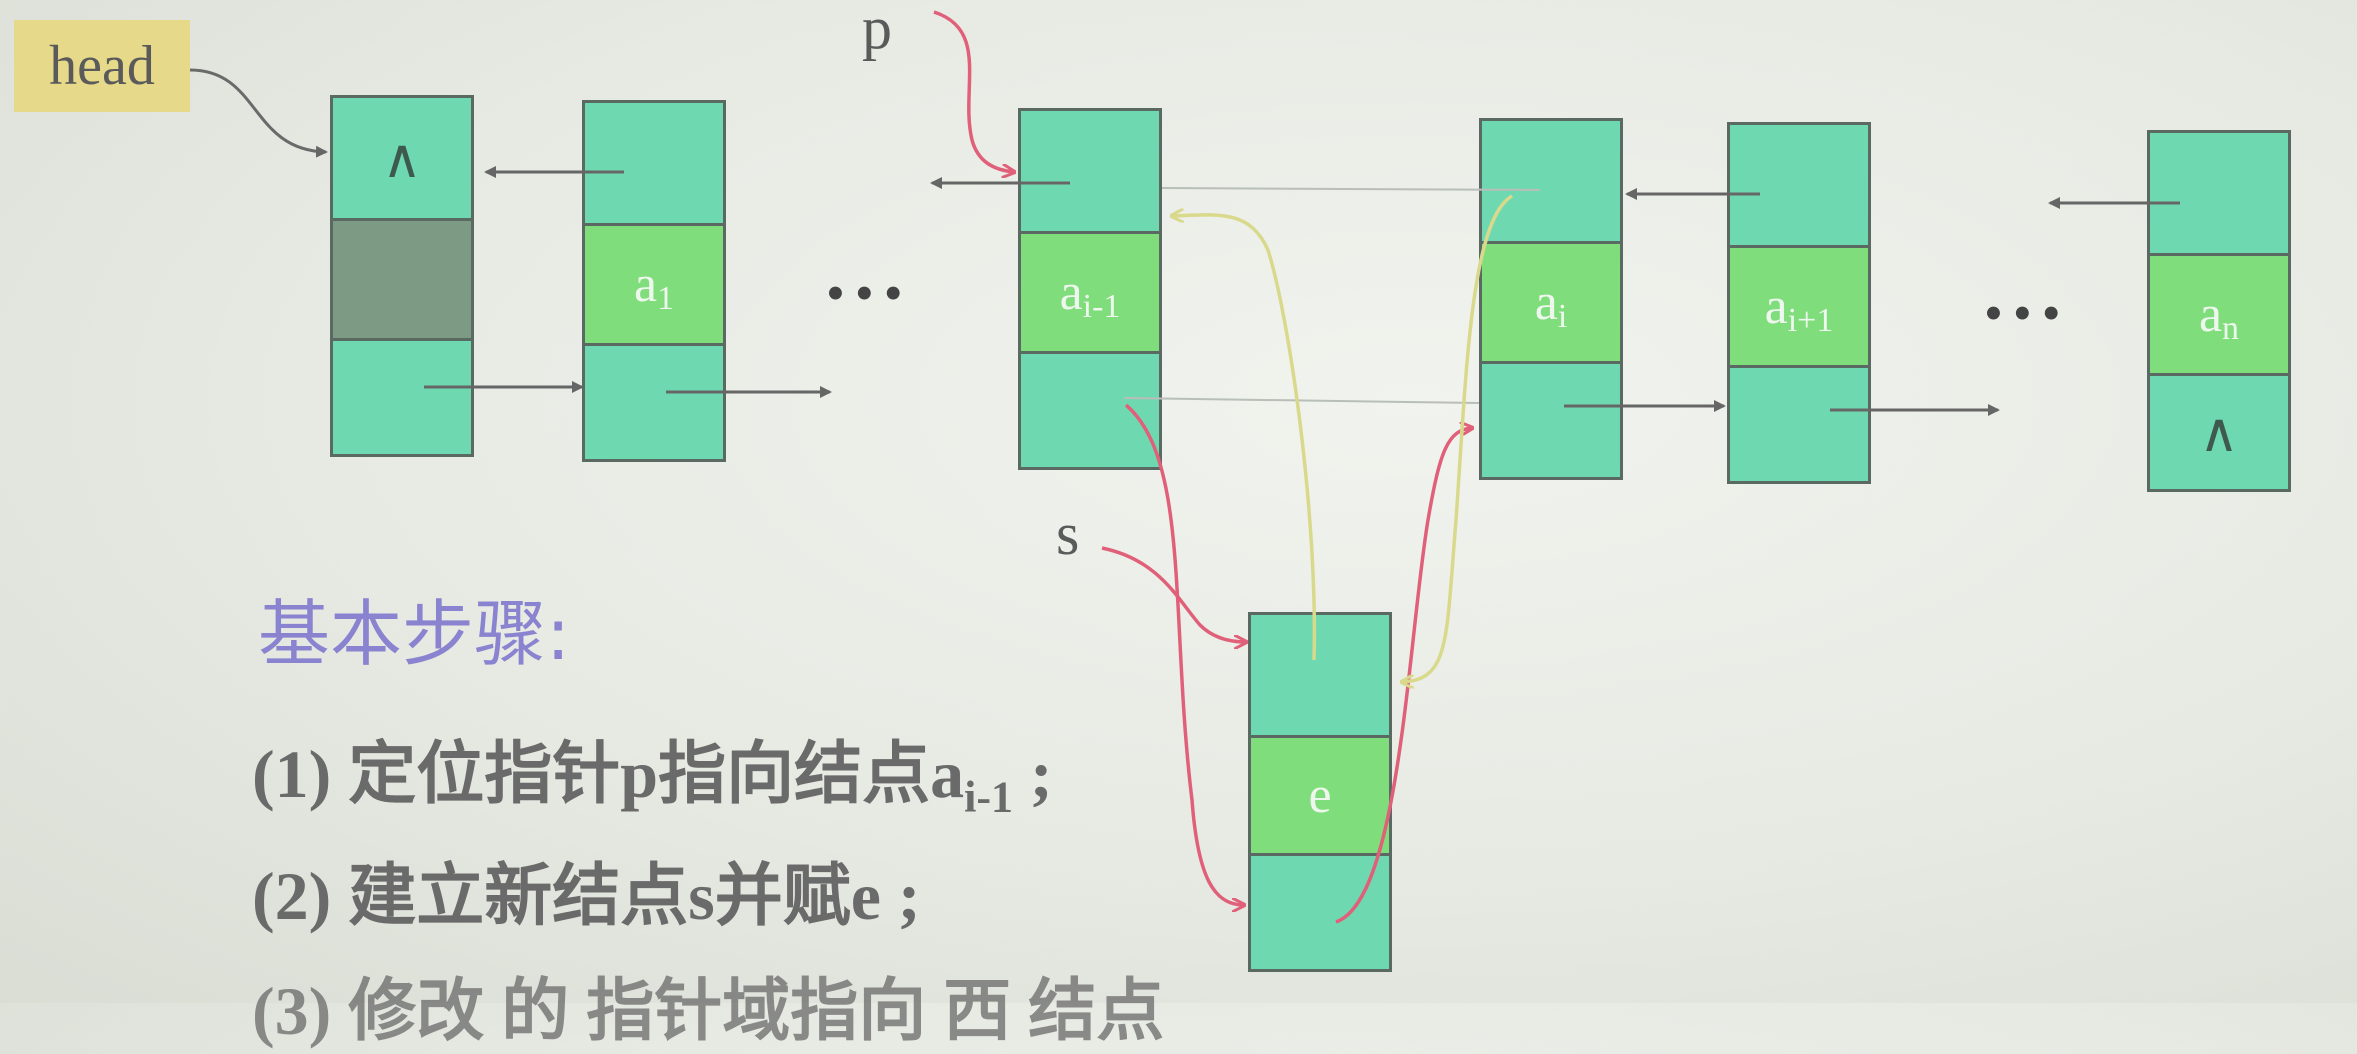 The width and height of the screenshot is (2357, 1054). I want to click on step-1-suffix: ;, so click(1033, 774).